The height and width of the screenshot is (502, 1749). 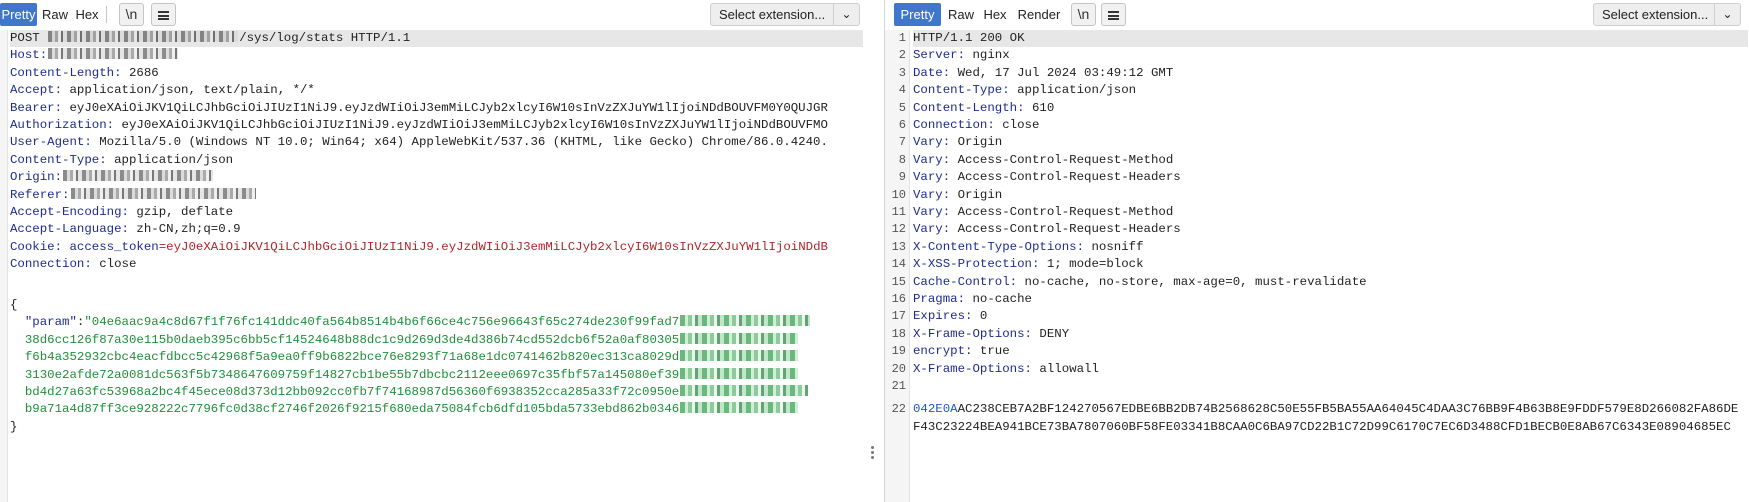 I want to click on line-number: 14, so click(x=898, y=264).